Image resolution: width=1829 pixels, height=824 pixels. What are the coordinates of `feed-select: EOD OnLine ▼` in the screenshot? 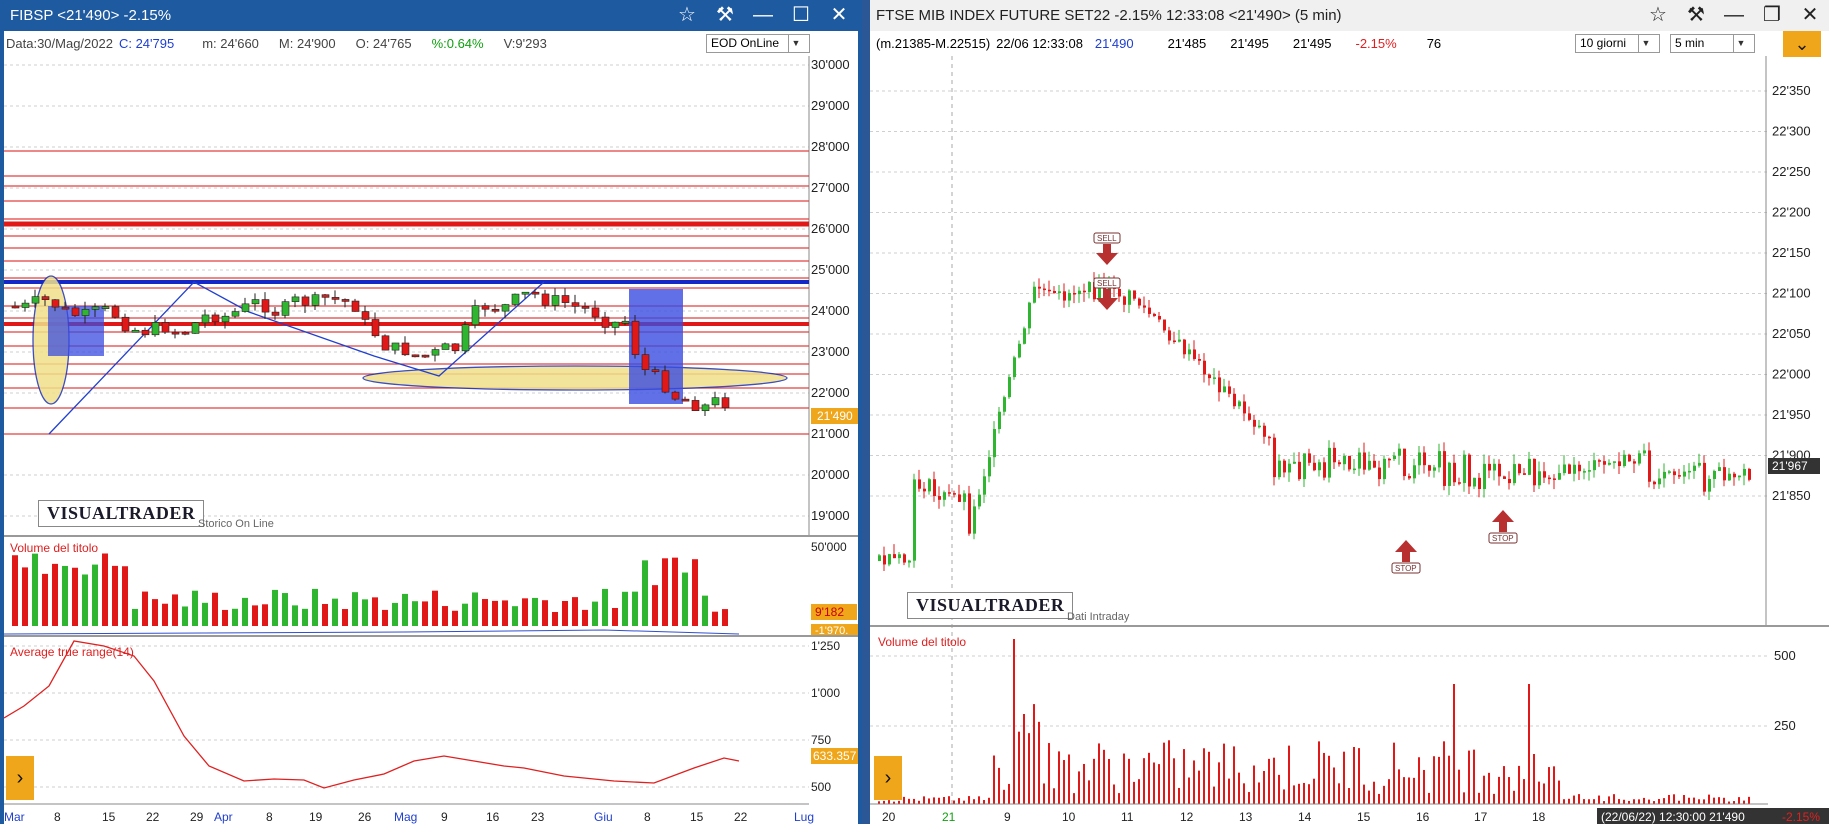 It's located at (758, 43).